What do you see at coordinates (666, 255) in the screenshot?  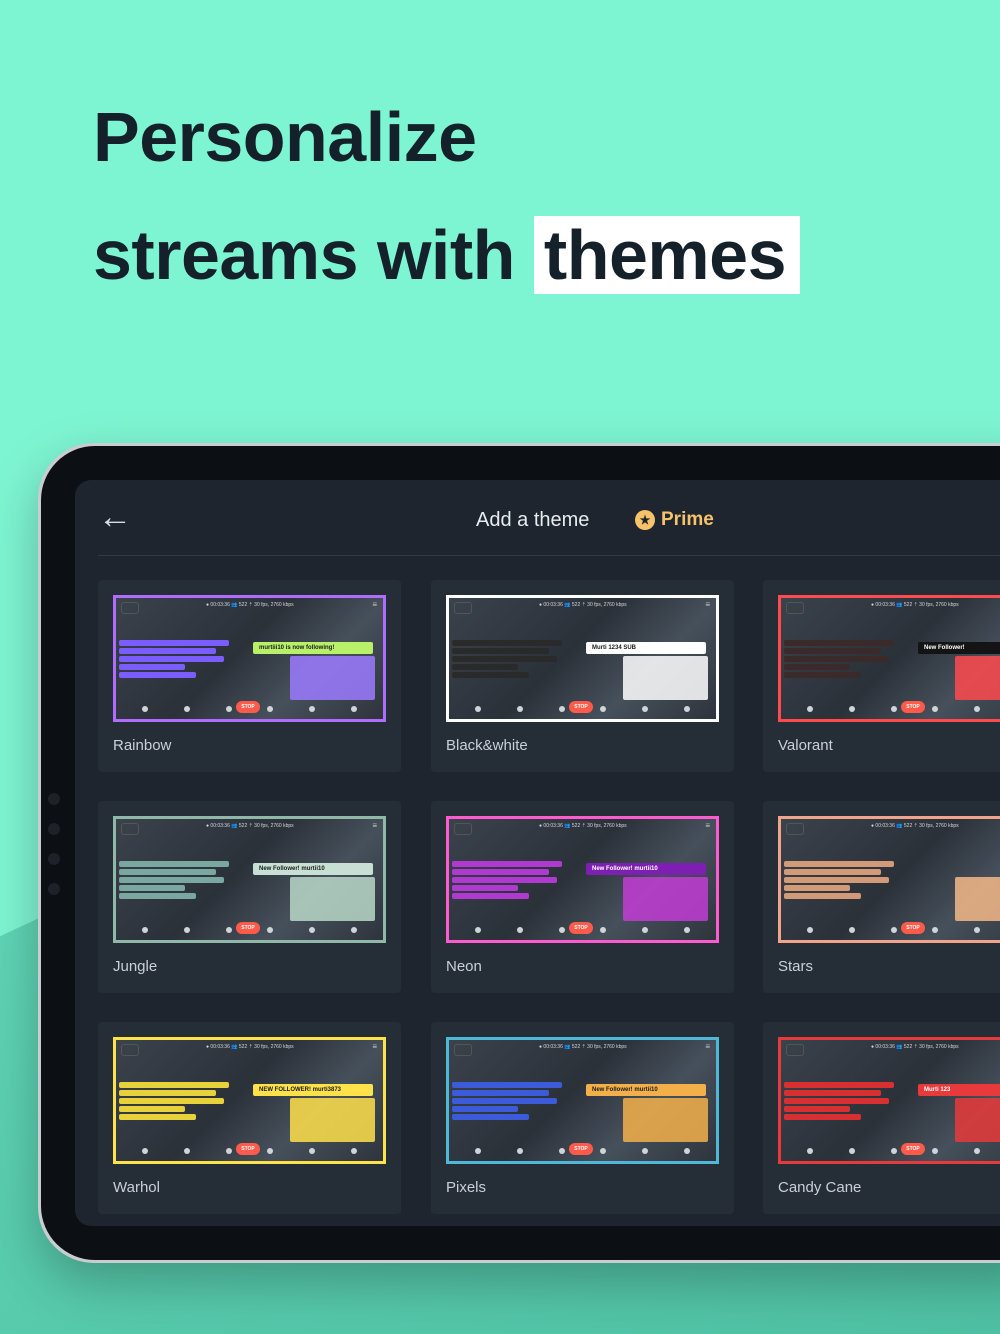 I see `headline-highlight: themes` at bounding box center [666, 255].